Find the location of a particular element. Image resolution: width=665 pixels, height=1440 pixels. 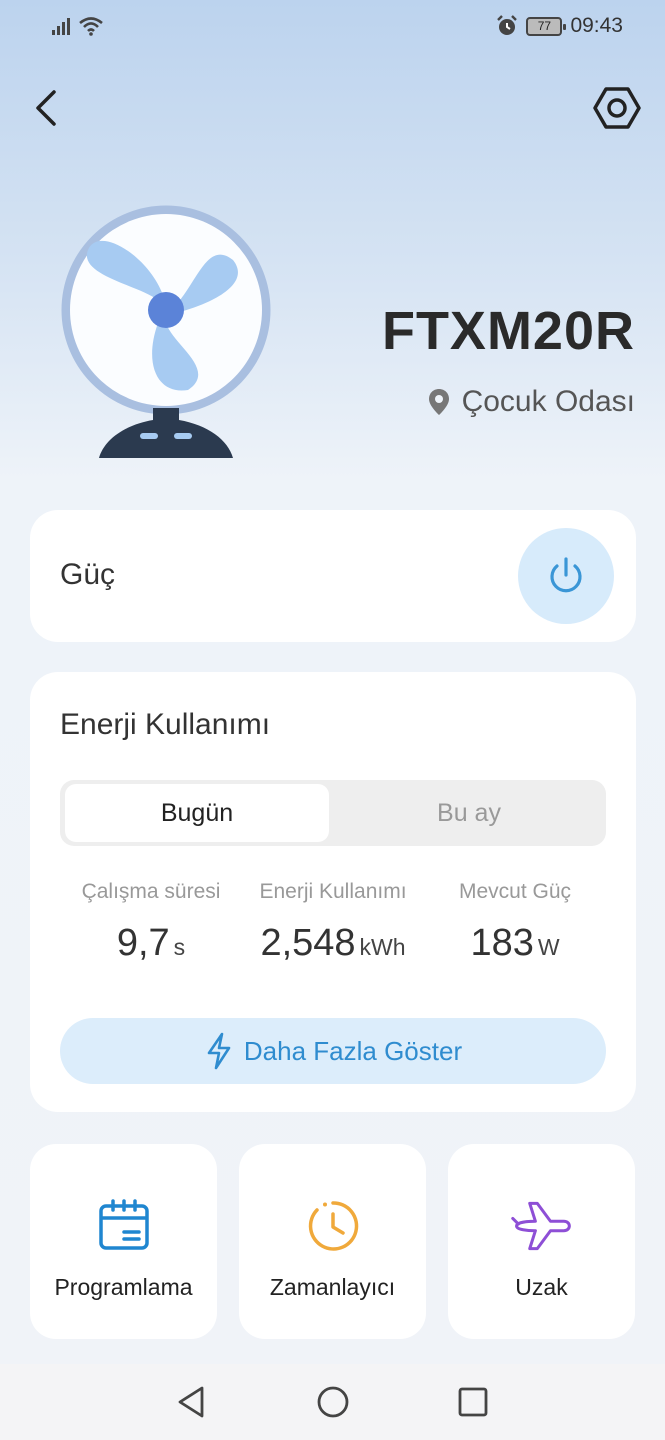

stat-unit: kWh is located at coordinates (382, 947).